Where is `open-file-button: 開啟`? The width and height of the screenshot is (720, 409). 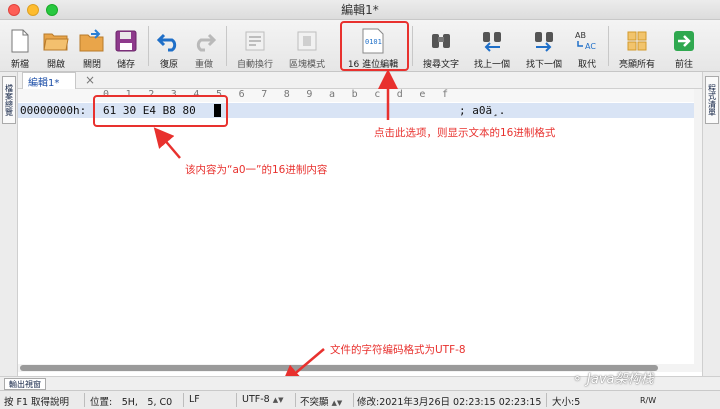
open-file-button: 開啟 is located at coordinates (56, 46).